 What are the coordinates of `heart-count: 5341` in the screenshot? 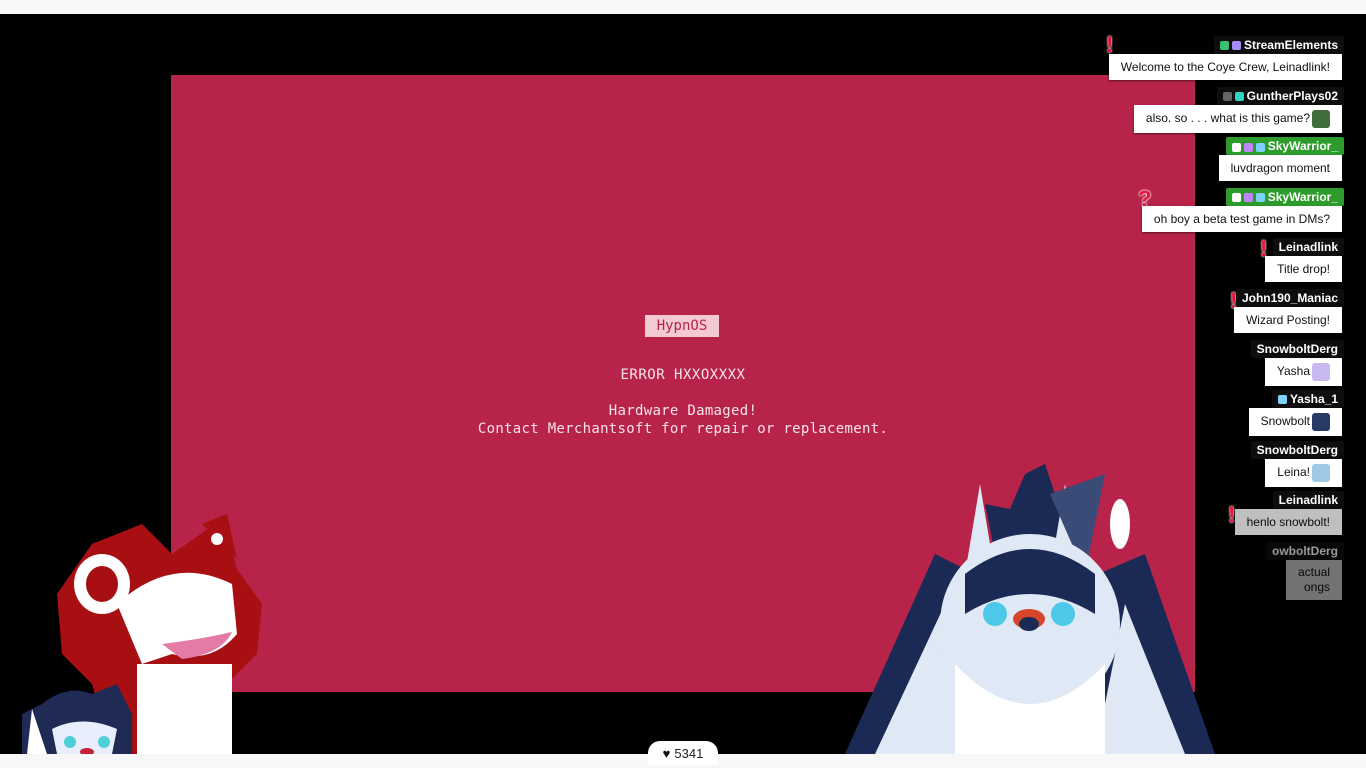 It's located at (689, 753).